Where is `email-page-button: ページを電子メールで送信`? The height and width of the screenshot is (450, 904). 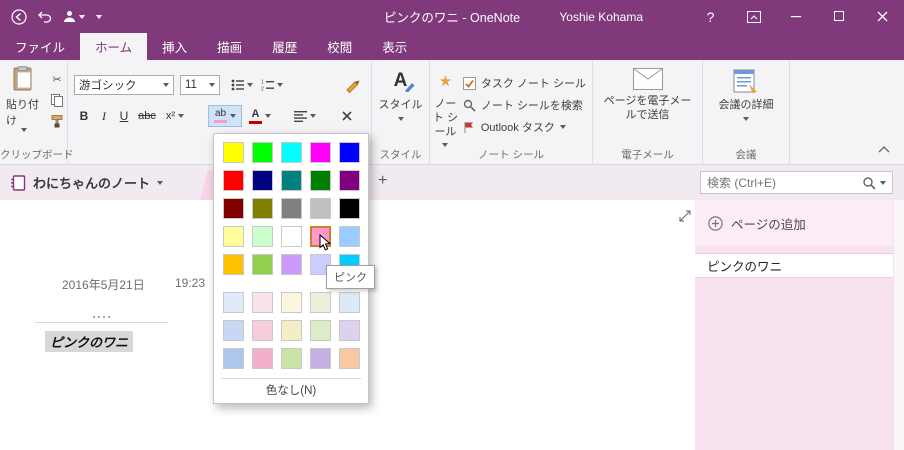 email-page-button: ページを電子メールで送信 is located at coordinates (647, 91).